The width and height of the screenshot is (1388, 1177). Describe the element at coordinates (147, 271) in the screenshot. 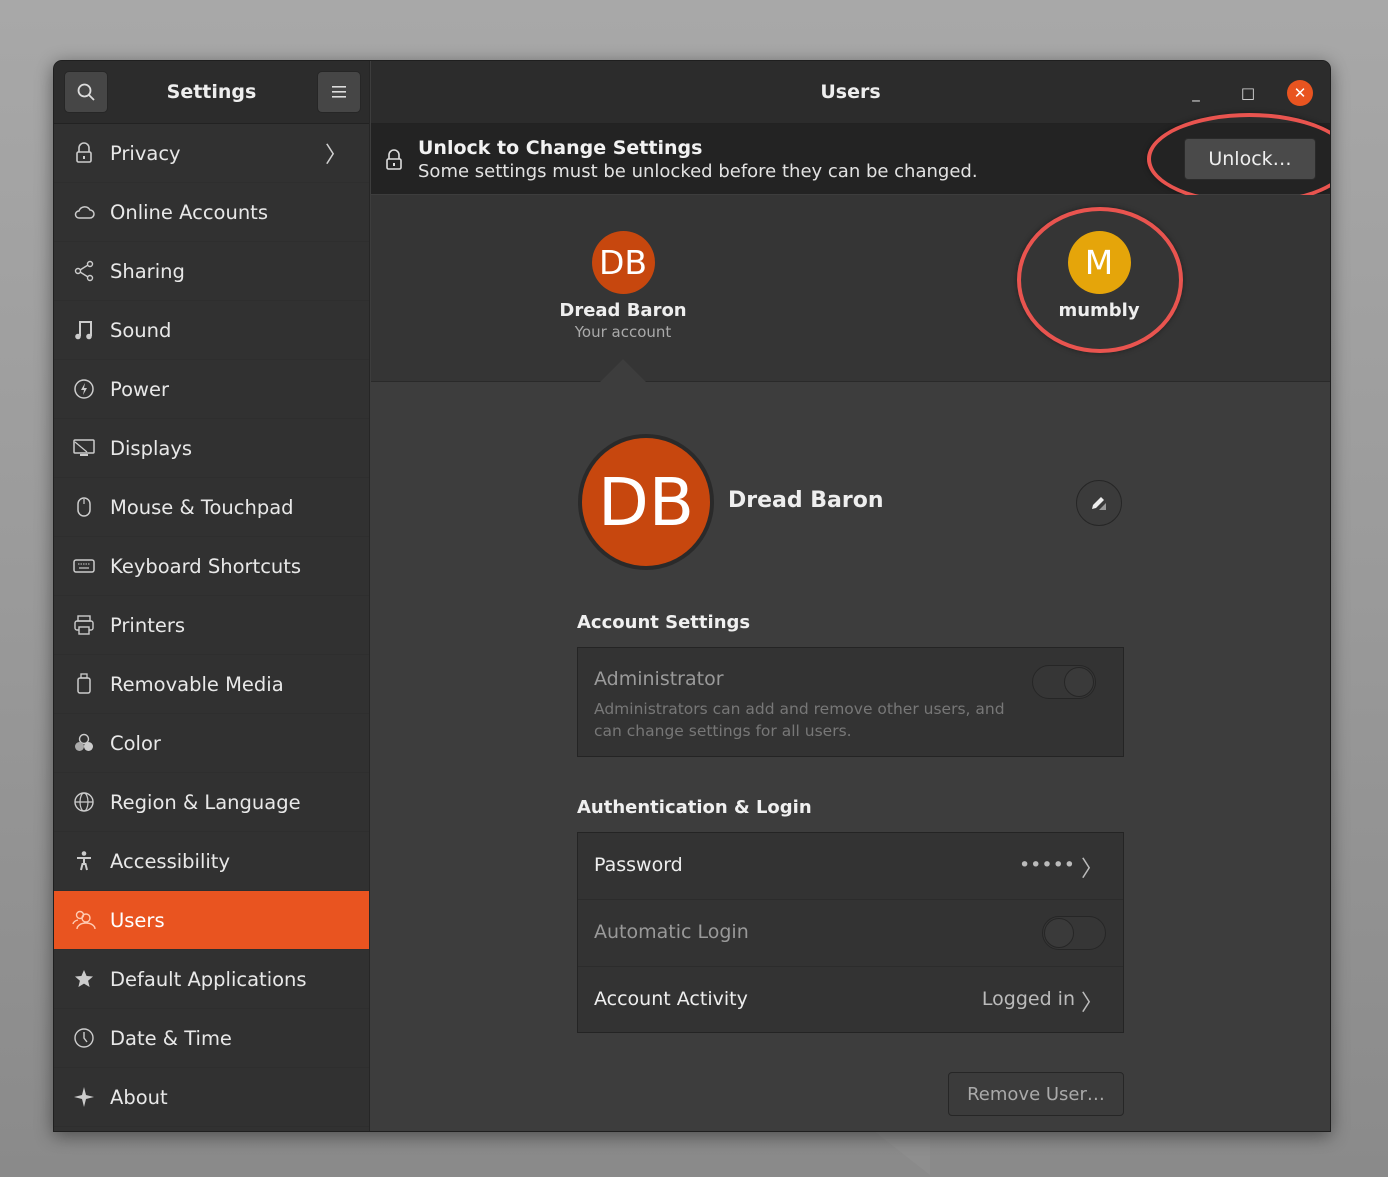

I see `sidebar-item-label: Sharing` at that location.